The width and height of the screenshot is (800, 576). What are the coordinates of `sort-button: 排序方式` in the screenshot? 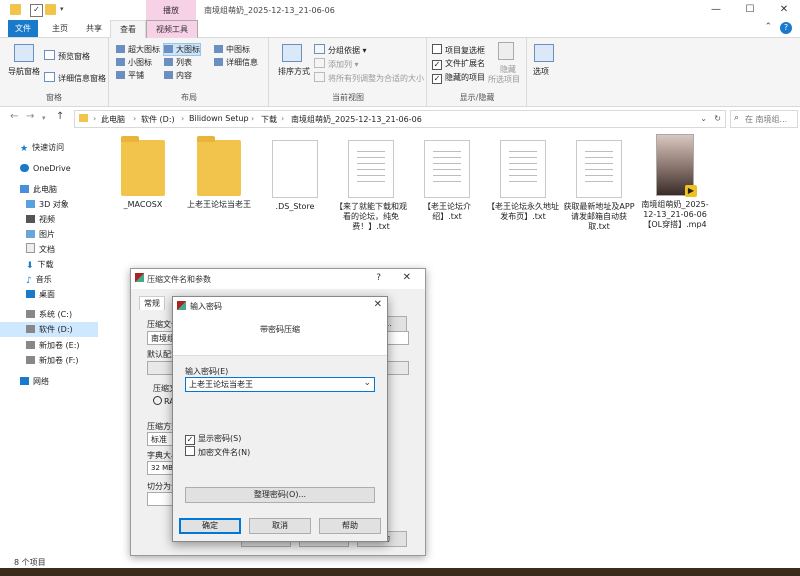 It's located at (294, 71).